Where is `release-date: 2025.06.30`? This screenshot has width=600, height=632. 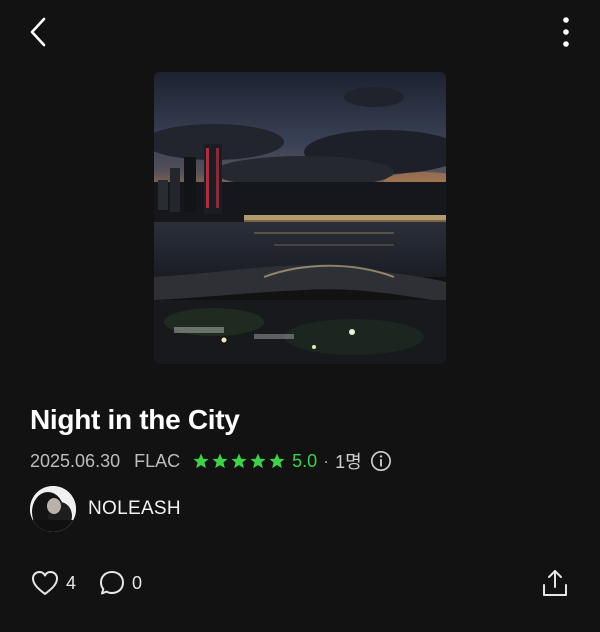
release-date: 2025.06.30 is located at coordinates (75, 460).